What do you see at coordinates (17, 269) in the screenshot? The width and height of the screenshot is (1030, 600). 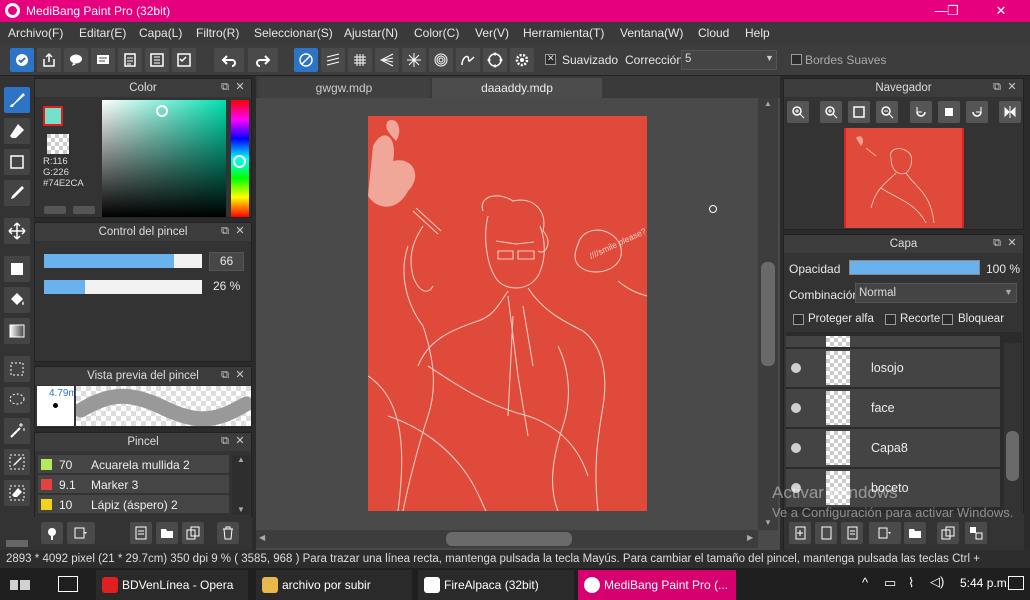 I see `fill-rect-tool-icon` at bounding box center [17, 269].